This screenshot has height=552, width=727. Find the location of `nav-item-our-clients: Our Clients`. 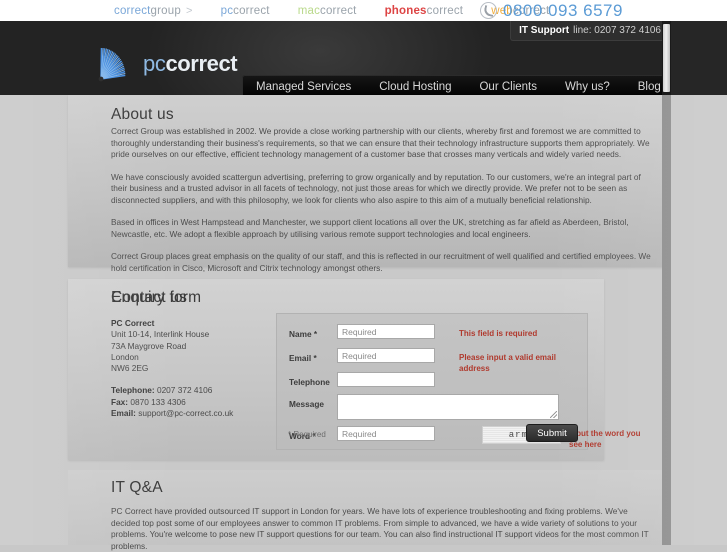

nav-item-our-clients: Our Clients is located at coordinates (508, 87).